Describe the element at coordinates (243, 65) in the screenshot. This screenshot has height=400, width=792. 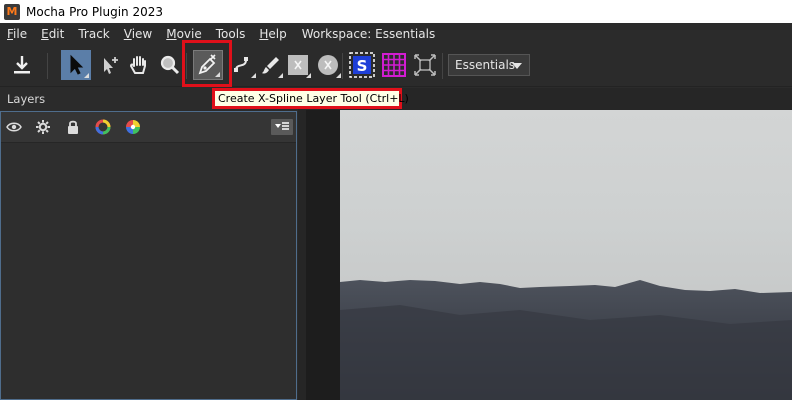
I see `bezier-spline-tool-icon` at that location.